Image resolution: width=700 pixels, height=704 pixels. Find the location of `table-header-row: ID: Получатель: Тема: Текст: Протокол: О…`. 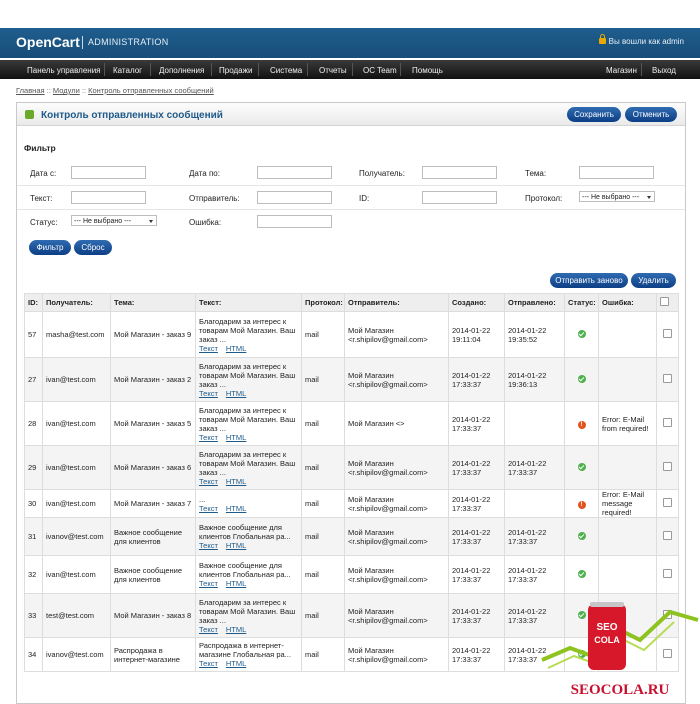

table-header-row: ID: Получатель: Тема: Текст: Протокол: О… is located at coordinates (351, 302).